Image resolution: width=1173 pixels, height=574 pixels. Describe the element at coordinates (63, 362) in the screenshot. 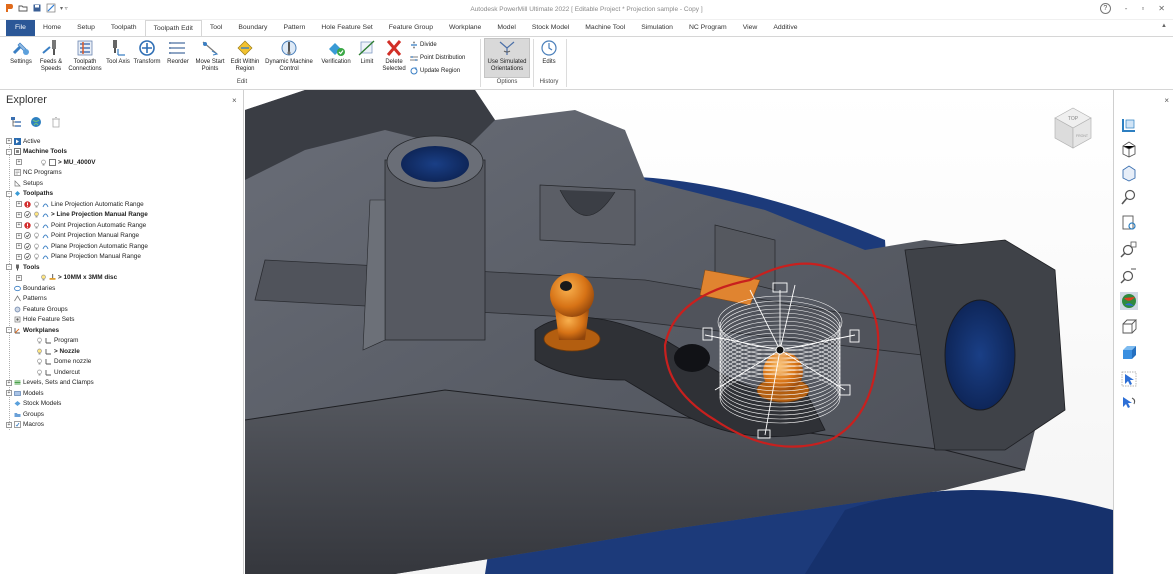

I see `tree-item-workplane: Dome nozzle` at that location.